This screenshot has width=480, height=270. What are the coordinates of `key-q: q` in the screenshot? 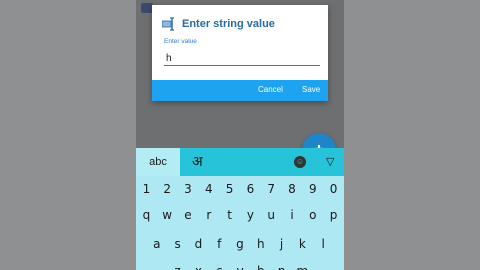 It's located at (146, 215).